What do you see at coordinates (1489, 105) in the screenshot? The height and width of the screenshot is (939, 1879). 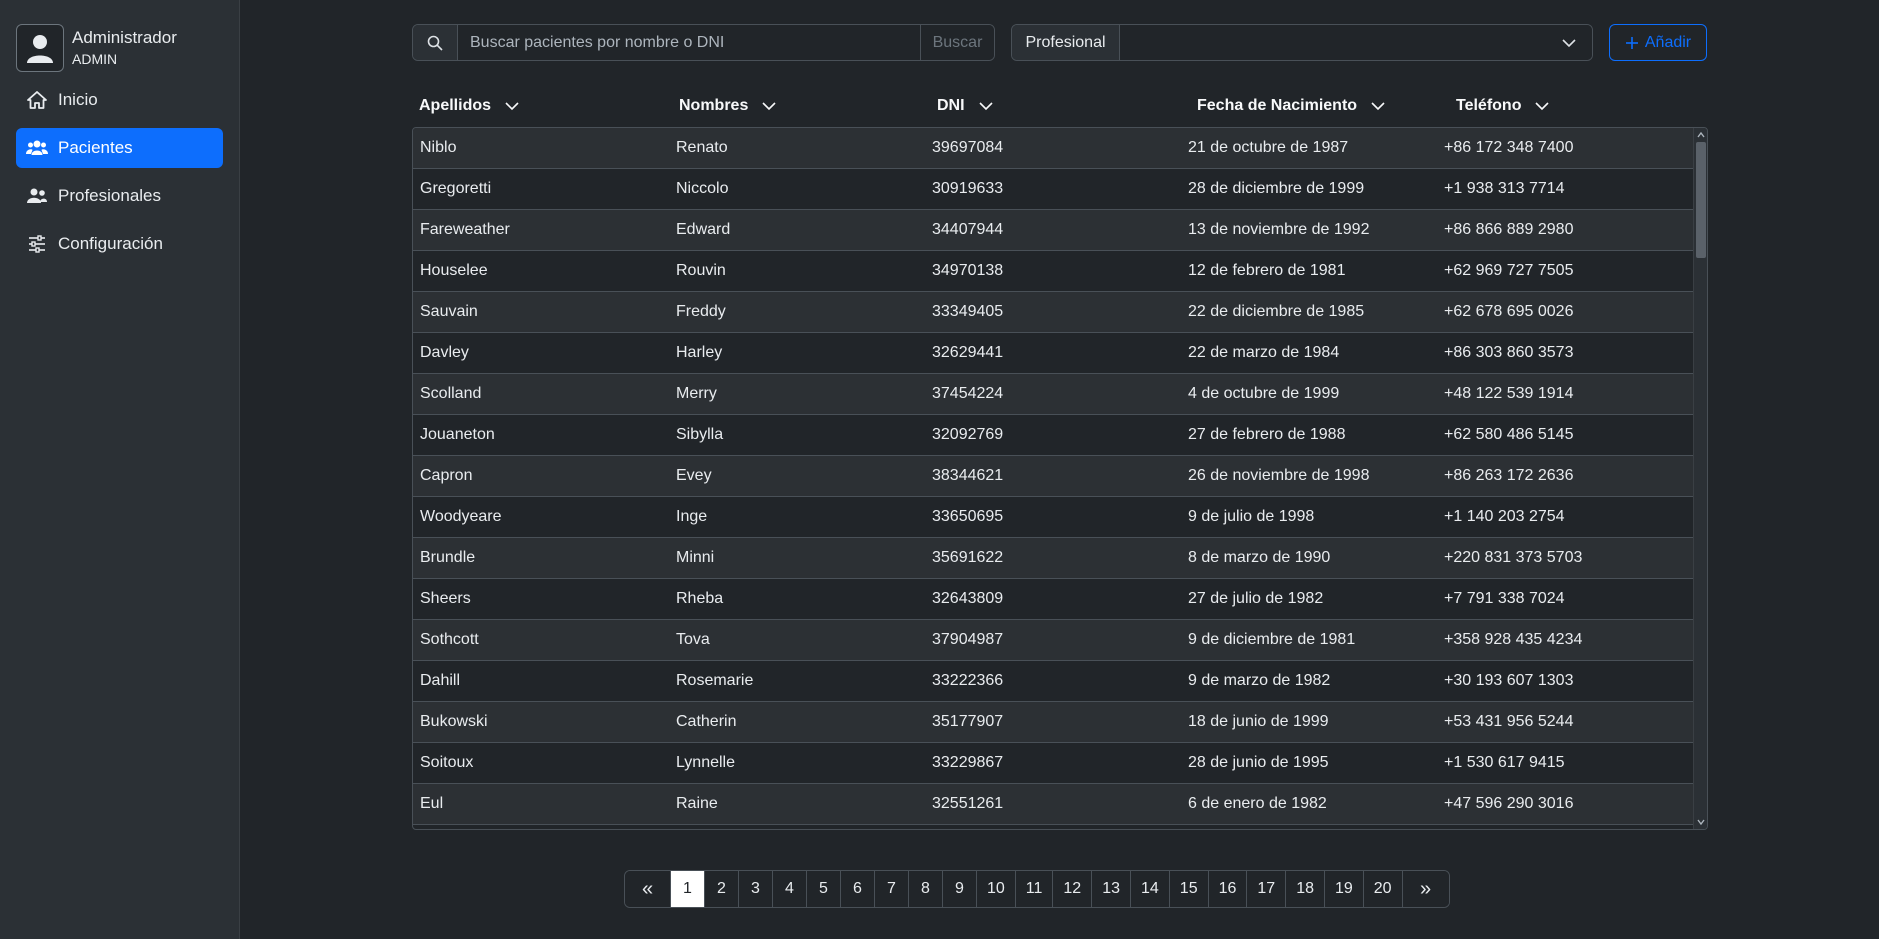 I see `column-header-label: Teléfono` at bounding box center [1489, 105].